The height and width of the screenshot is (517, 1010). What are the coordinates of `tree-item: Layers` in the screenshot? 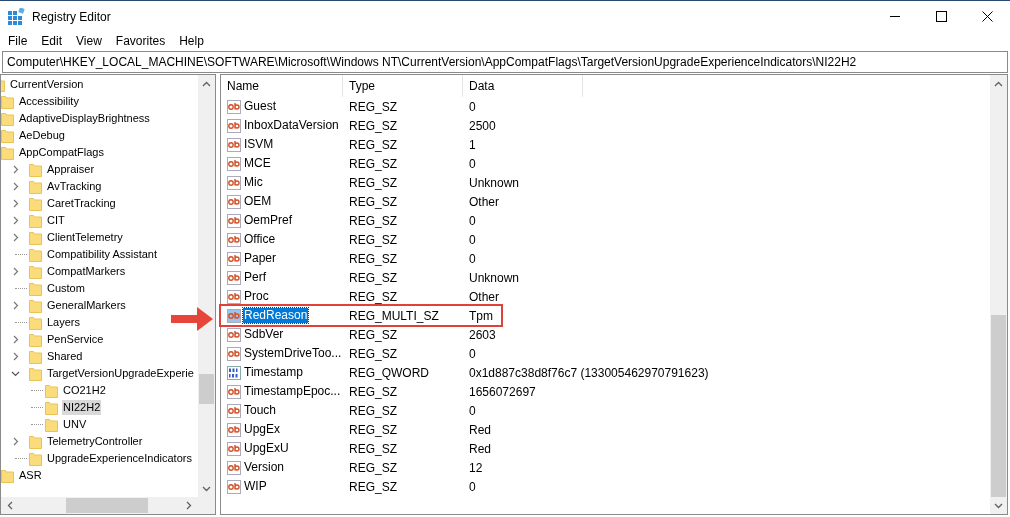 It's located at (64, 322).